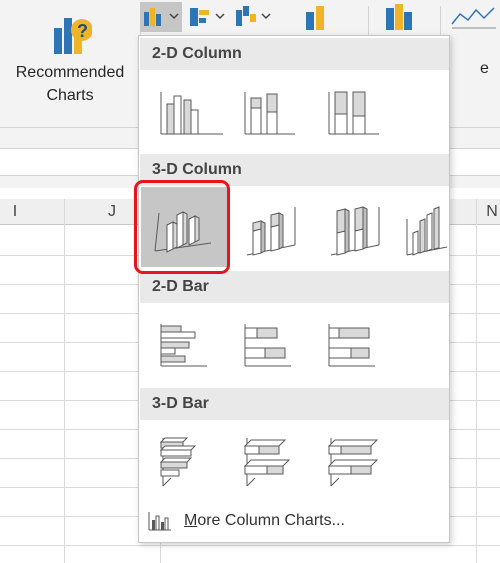 The height and width of the screenshot is (563, 500). I want to click on 3d-100-stacked-bar-option, so click(360, 463).